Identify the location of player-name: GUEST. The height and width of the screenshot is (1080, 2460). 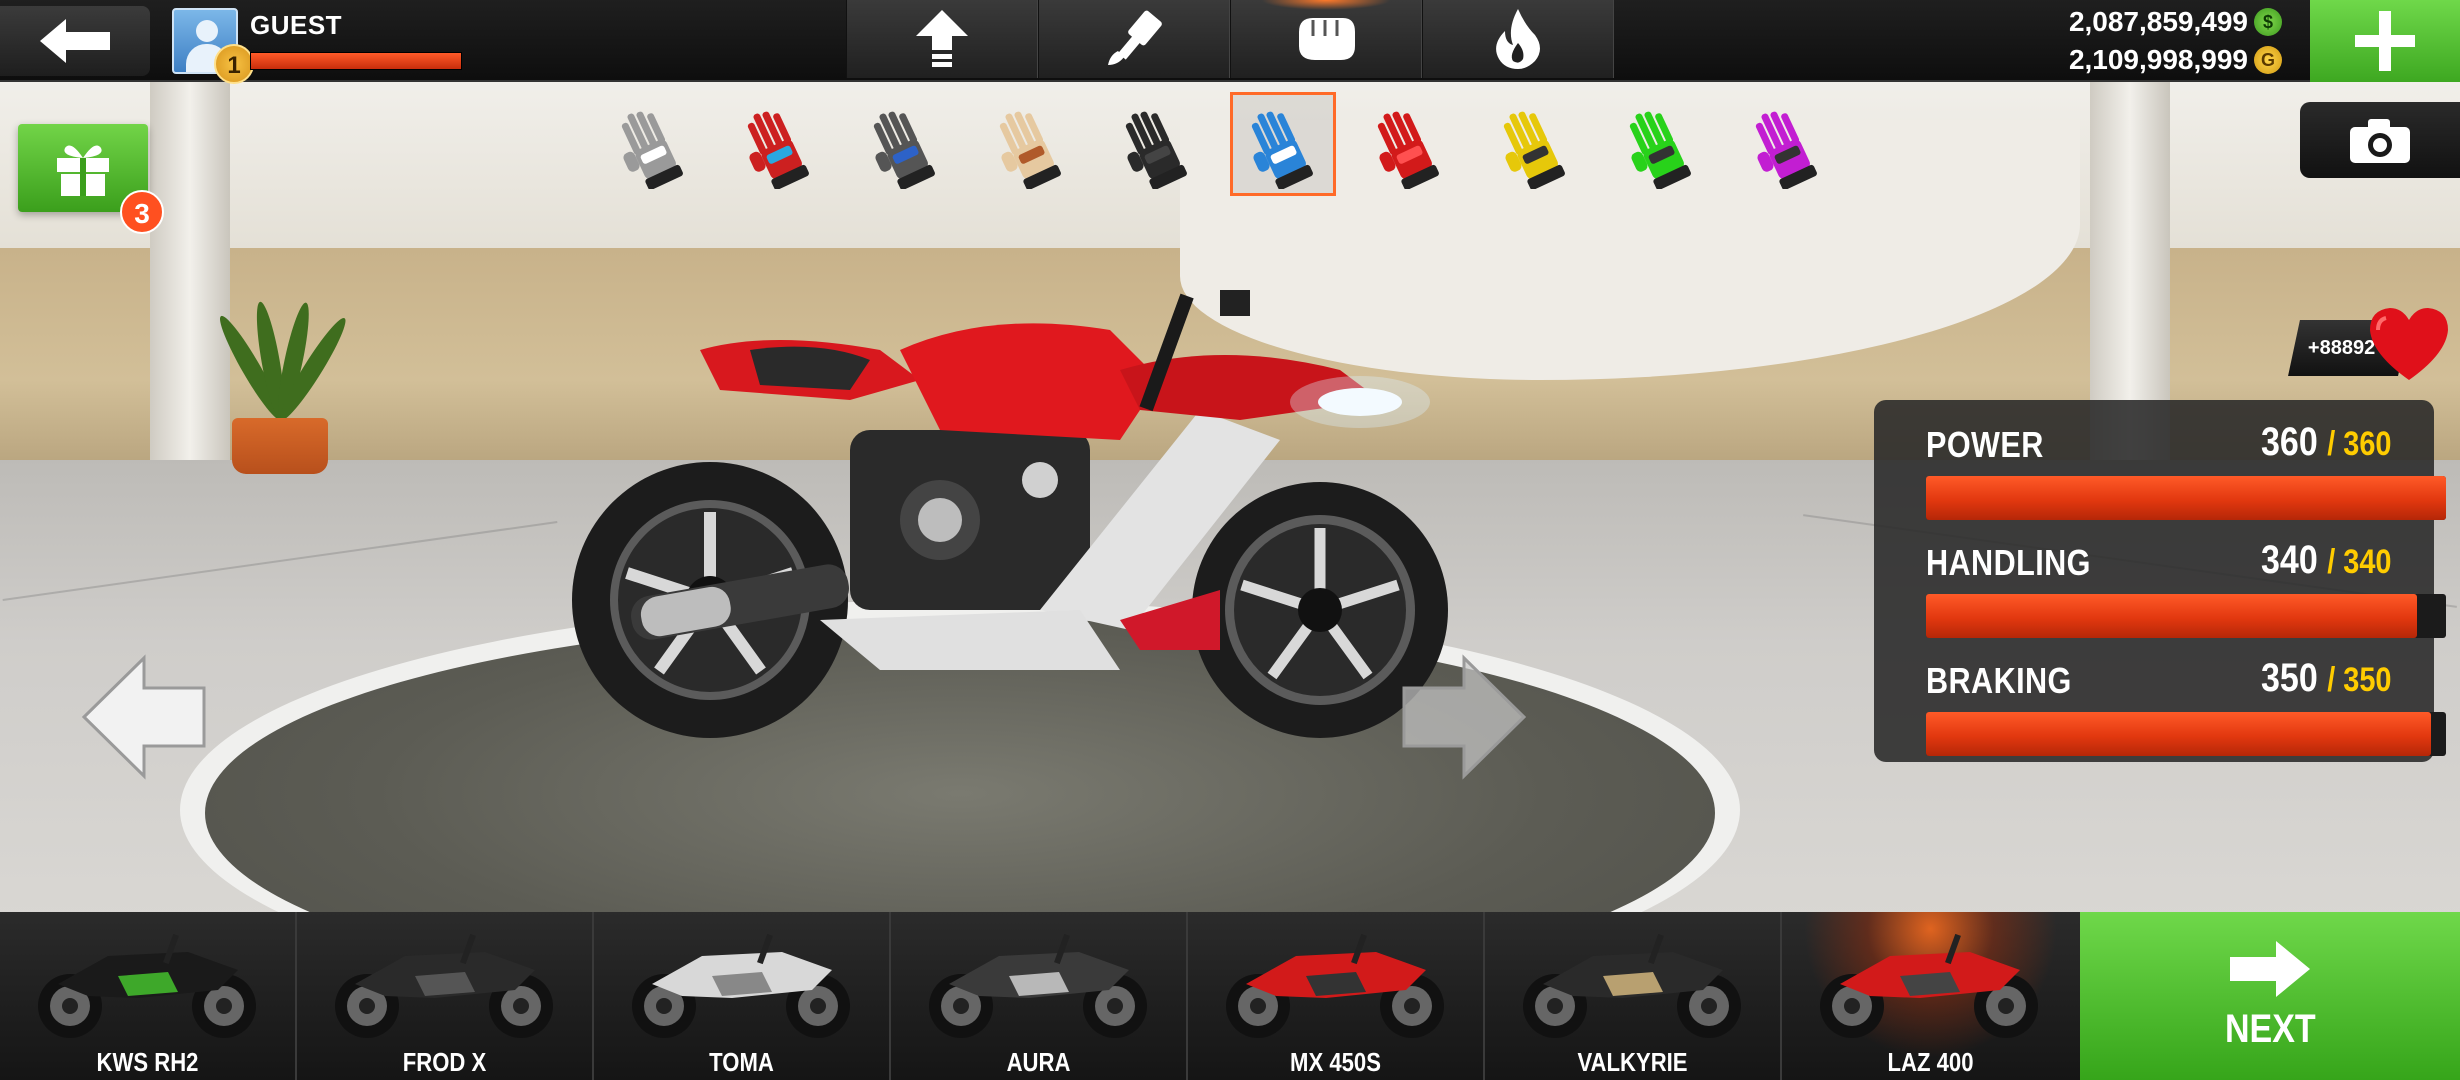
(296, 25).